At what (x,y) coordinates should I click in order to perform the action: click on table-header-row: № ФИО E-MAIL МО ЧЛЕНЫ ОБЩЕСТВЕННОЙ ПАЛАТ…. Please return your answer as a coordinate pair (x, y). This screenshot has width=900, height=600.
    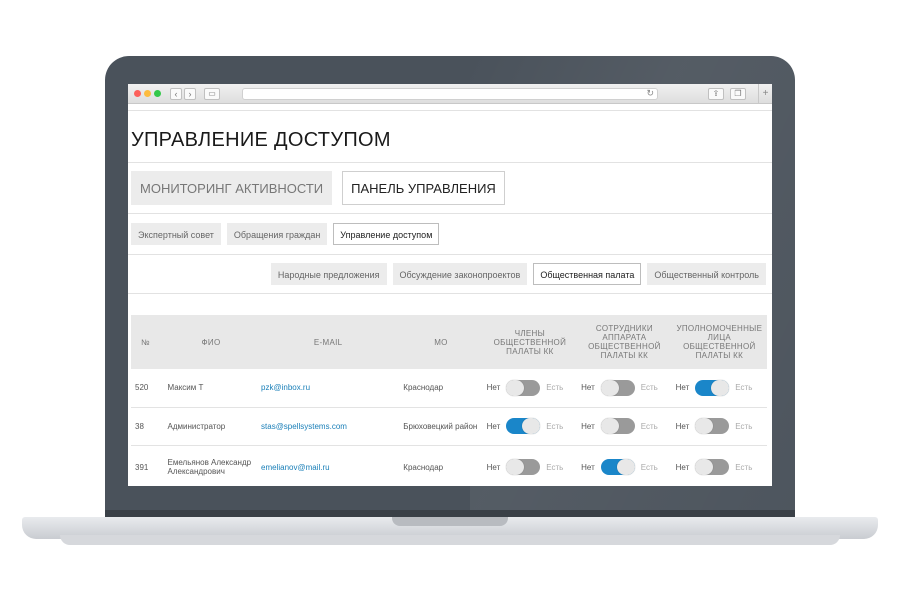
    Looking at the image, I should click on (449, 342).